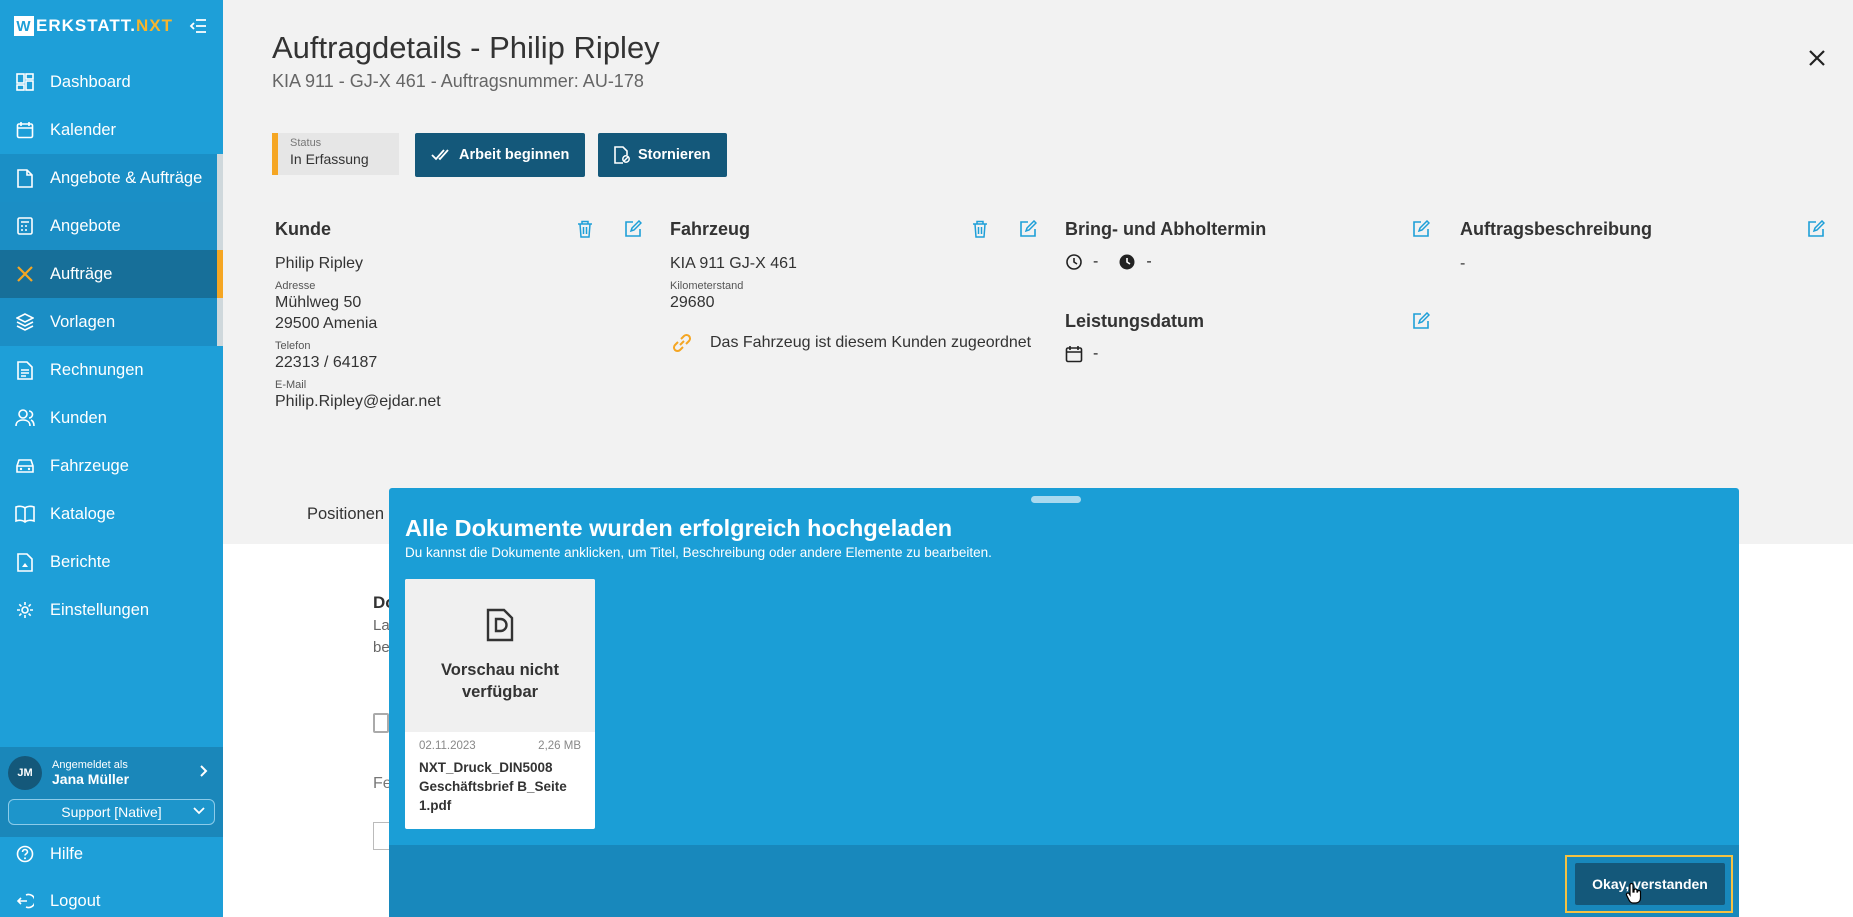 Image resolution: width=1853 pixels, height=917 pixels. I want to click on role-select: Support [Native], so click(111, 812).